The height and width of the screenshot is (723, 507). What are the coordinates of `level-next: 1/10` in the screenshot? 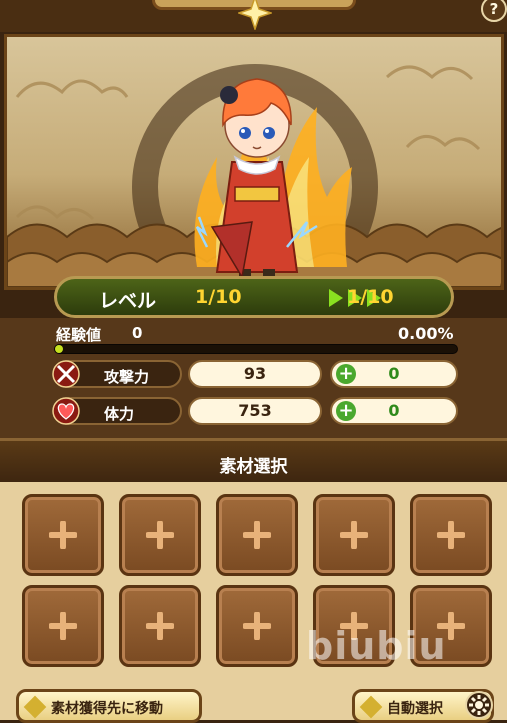 It's located at (370, 297).